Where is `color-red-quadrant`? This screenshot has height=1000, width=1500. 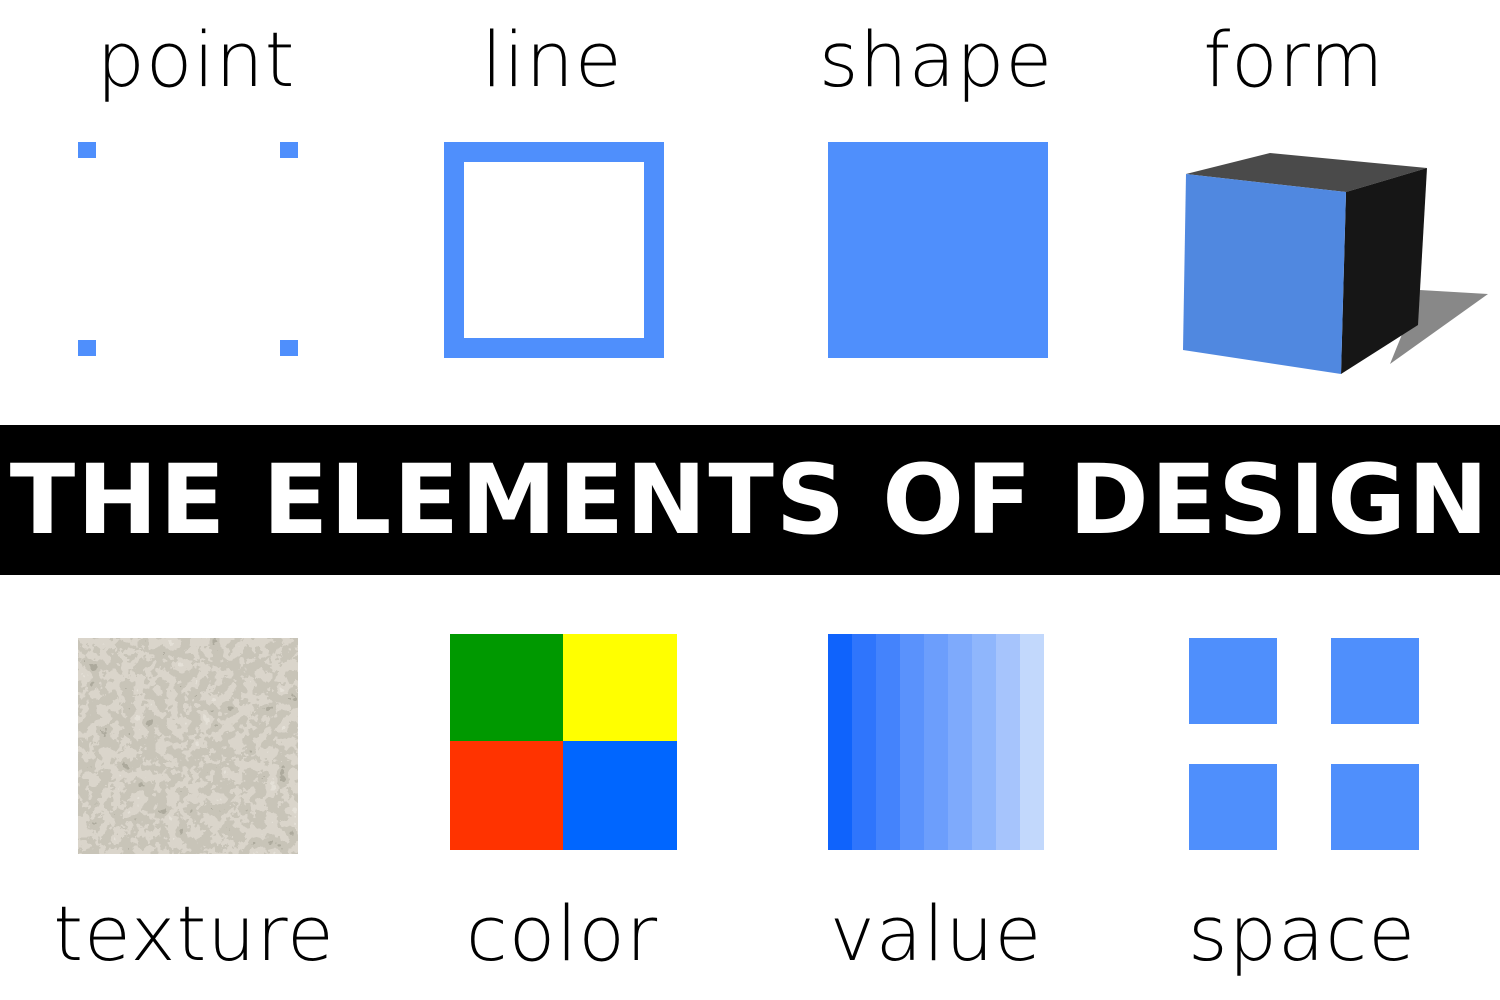
color-red-quadrant is located at coordinates (506, 795).